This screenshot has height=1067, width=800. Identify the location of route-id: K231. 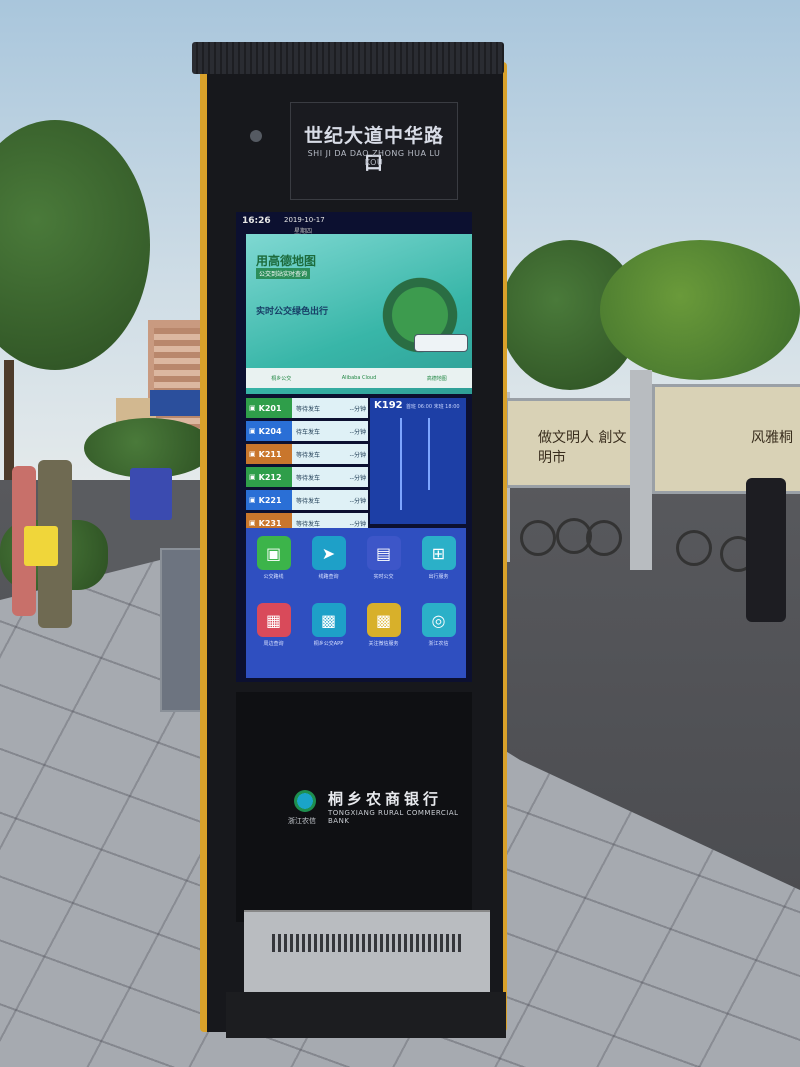
(270, 523).